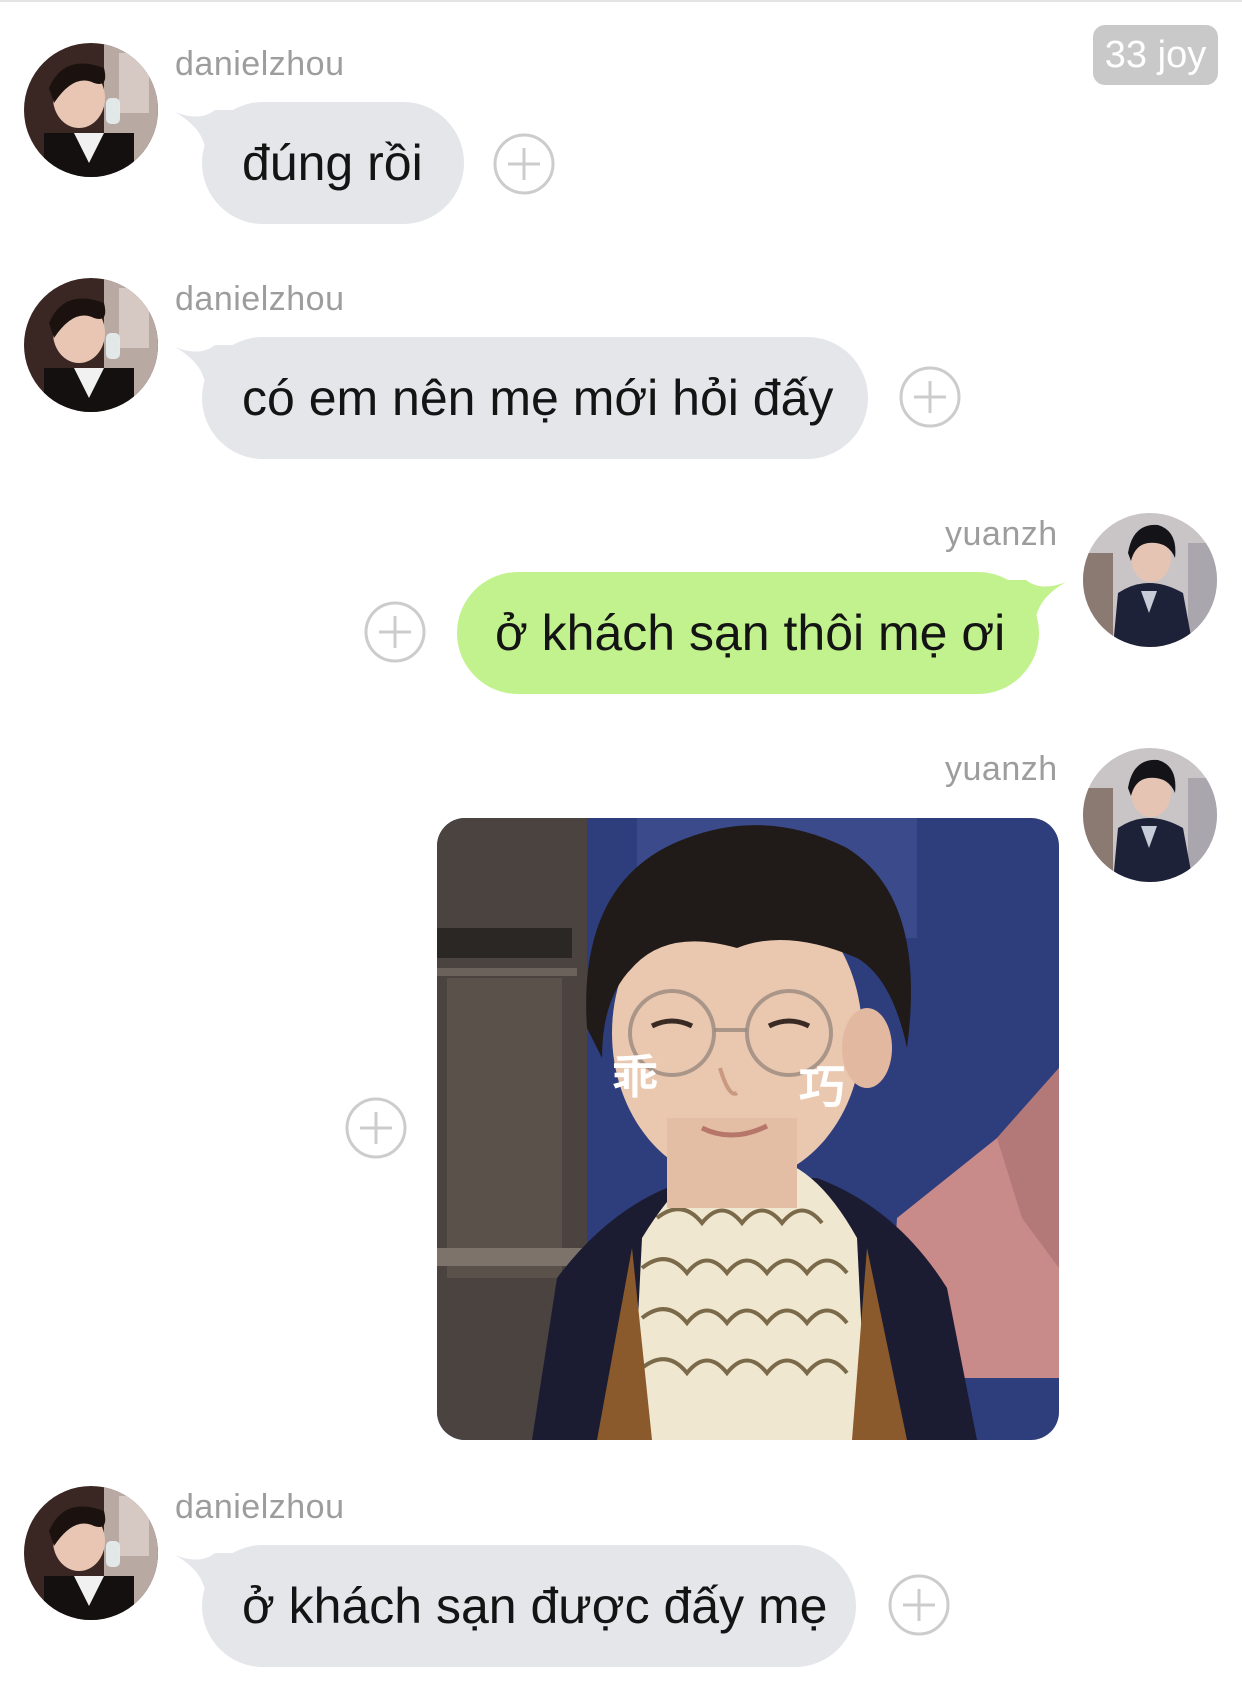 The height and width of the screenshot is (1704, 1242). I want to click on message-text: ở khách sạn được đấy mẹ, so click(535, 1606).